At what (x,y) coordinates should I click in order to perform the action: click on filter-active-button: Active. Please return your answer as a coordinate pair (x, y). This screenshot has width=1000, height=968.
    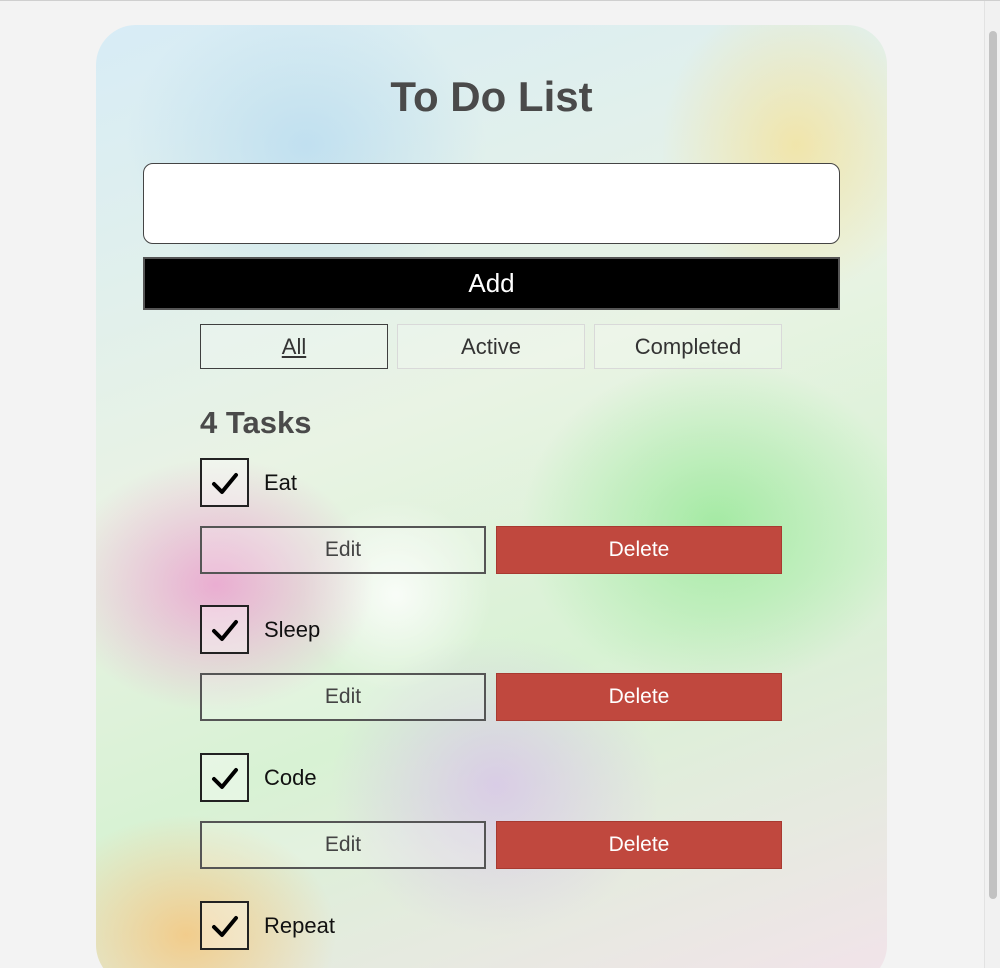
    Looking at the image, I should click on (491, 346).